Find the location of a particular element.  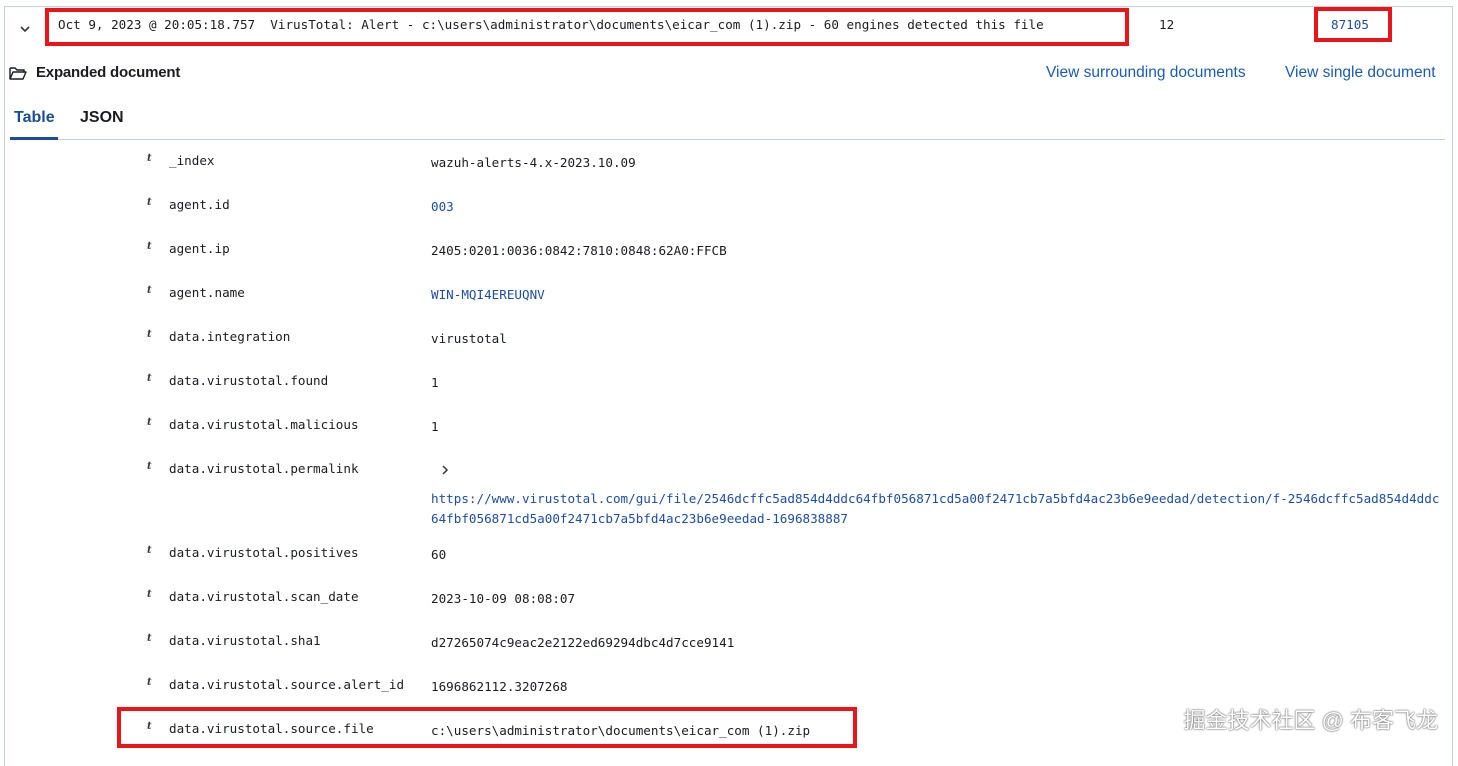

rule-id-link: 87105 is located at coordinates (1350, 24).